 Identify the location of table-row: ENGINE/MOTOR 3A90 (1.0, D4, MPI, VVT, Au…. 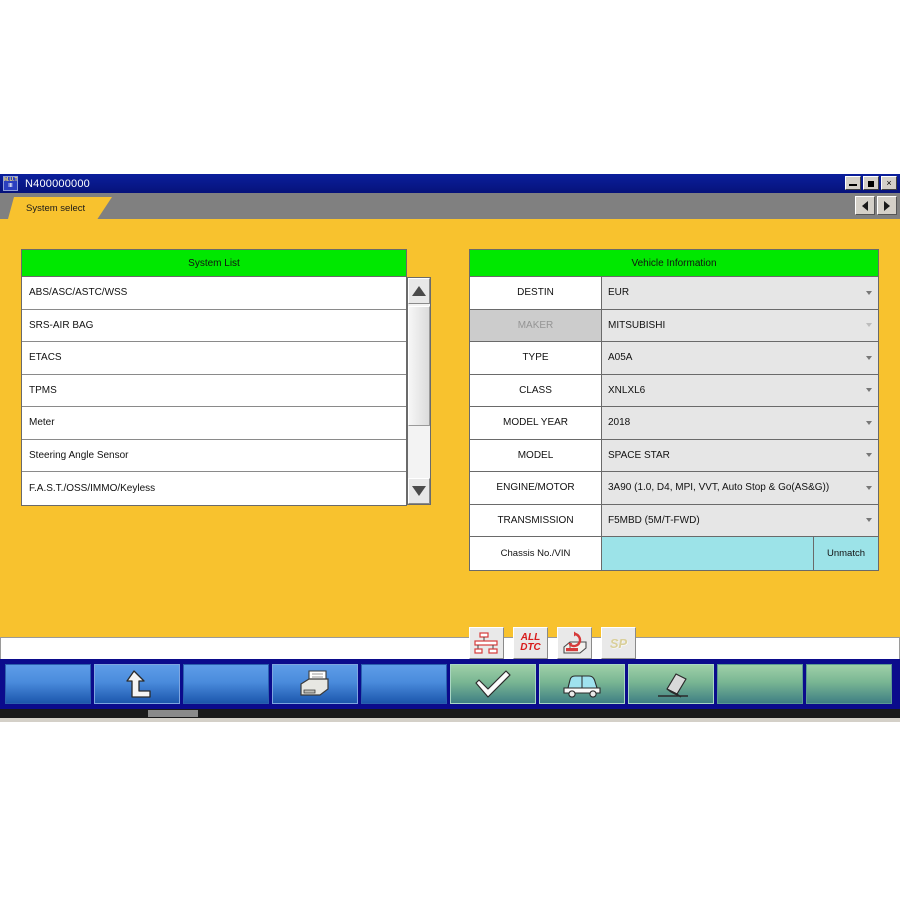
(674, 488).